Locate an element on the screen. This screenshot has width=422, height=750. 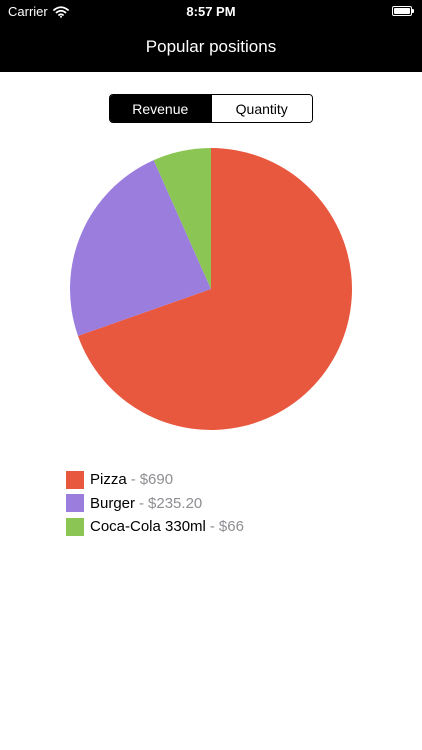
page-title: Popular positions is located at coordinates (211, 46).